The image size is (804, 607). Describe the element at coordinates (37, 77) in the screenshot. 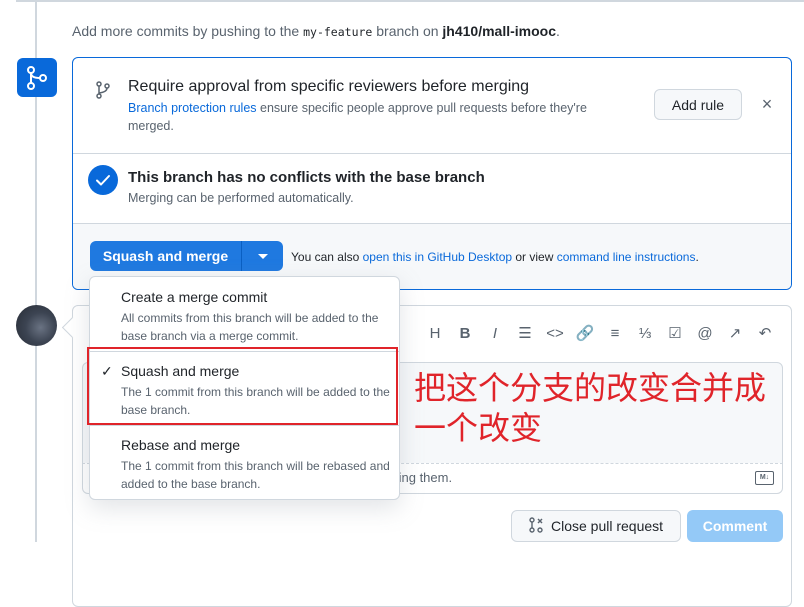

I see `git-merge-icon` at that location.